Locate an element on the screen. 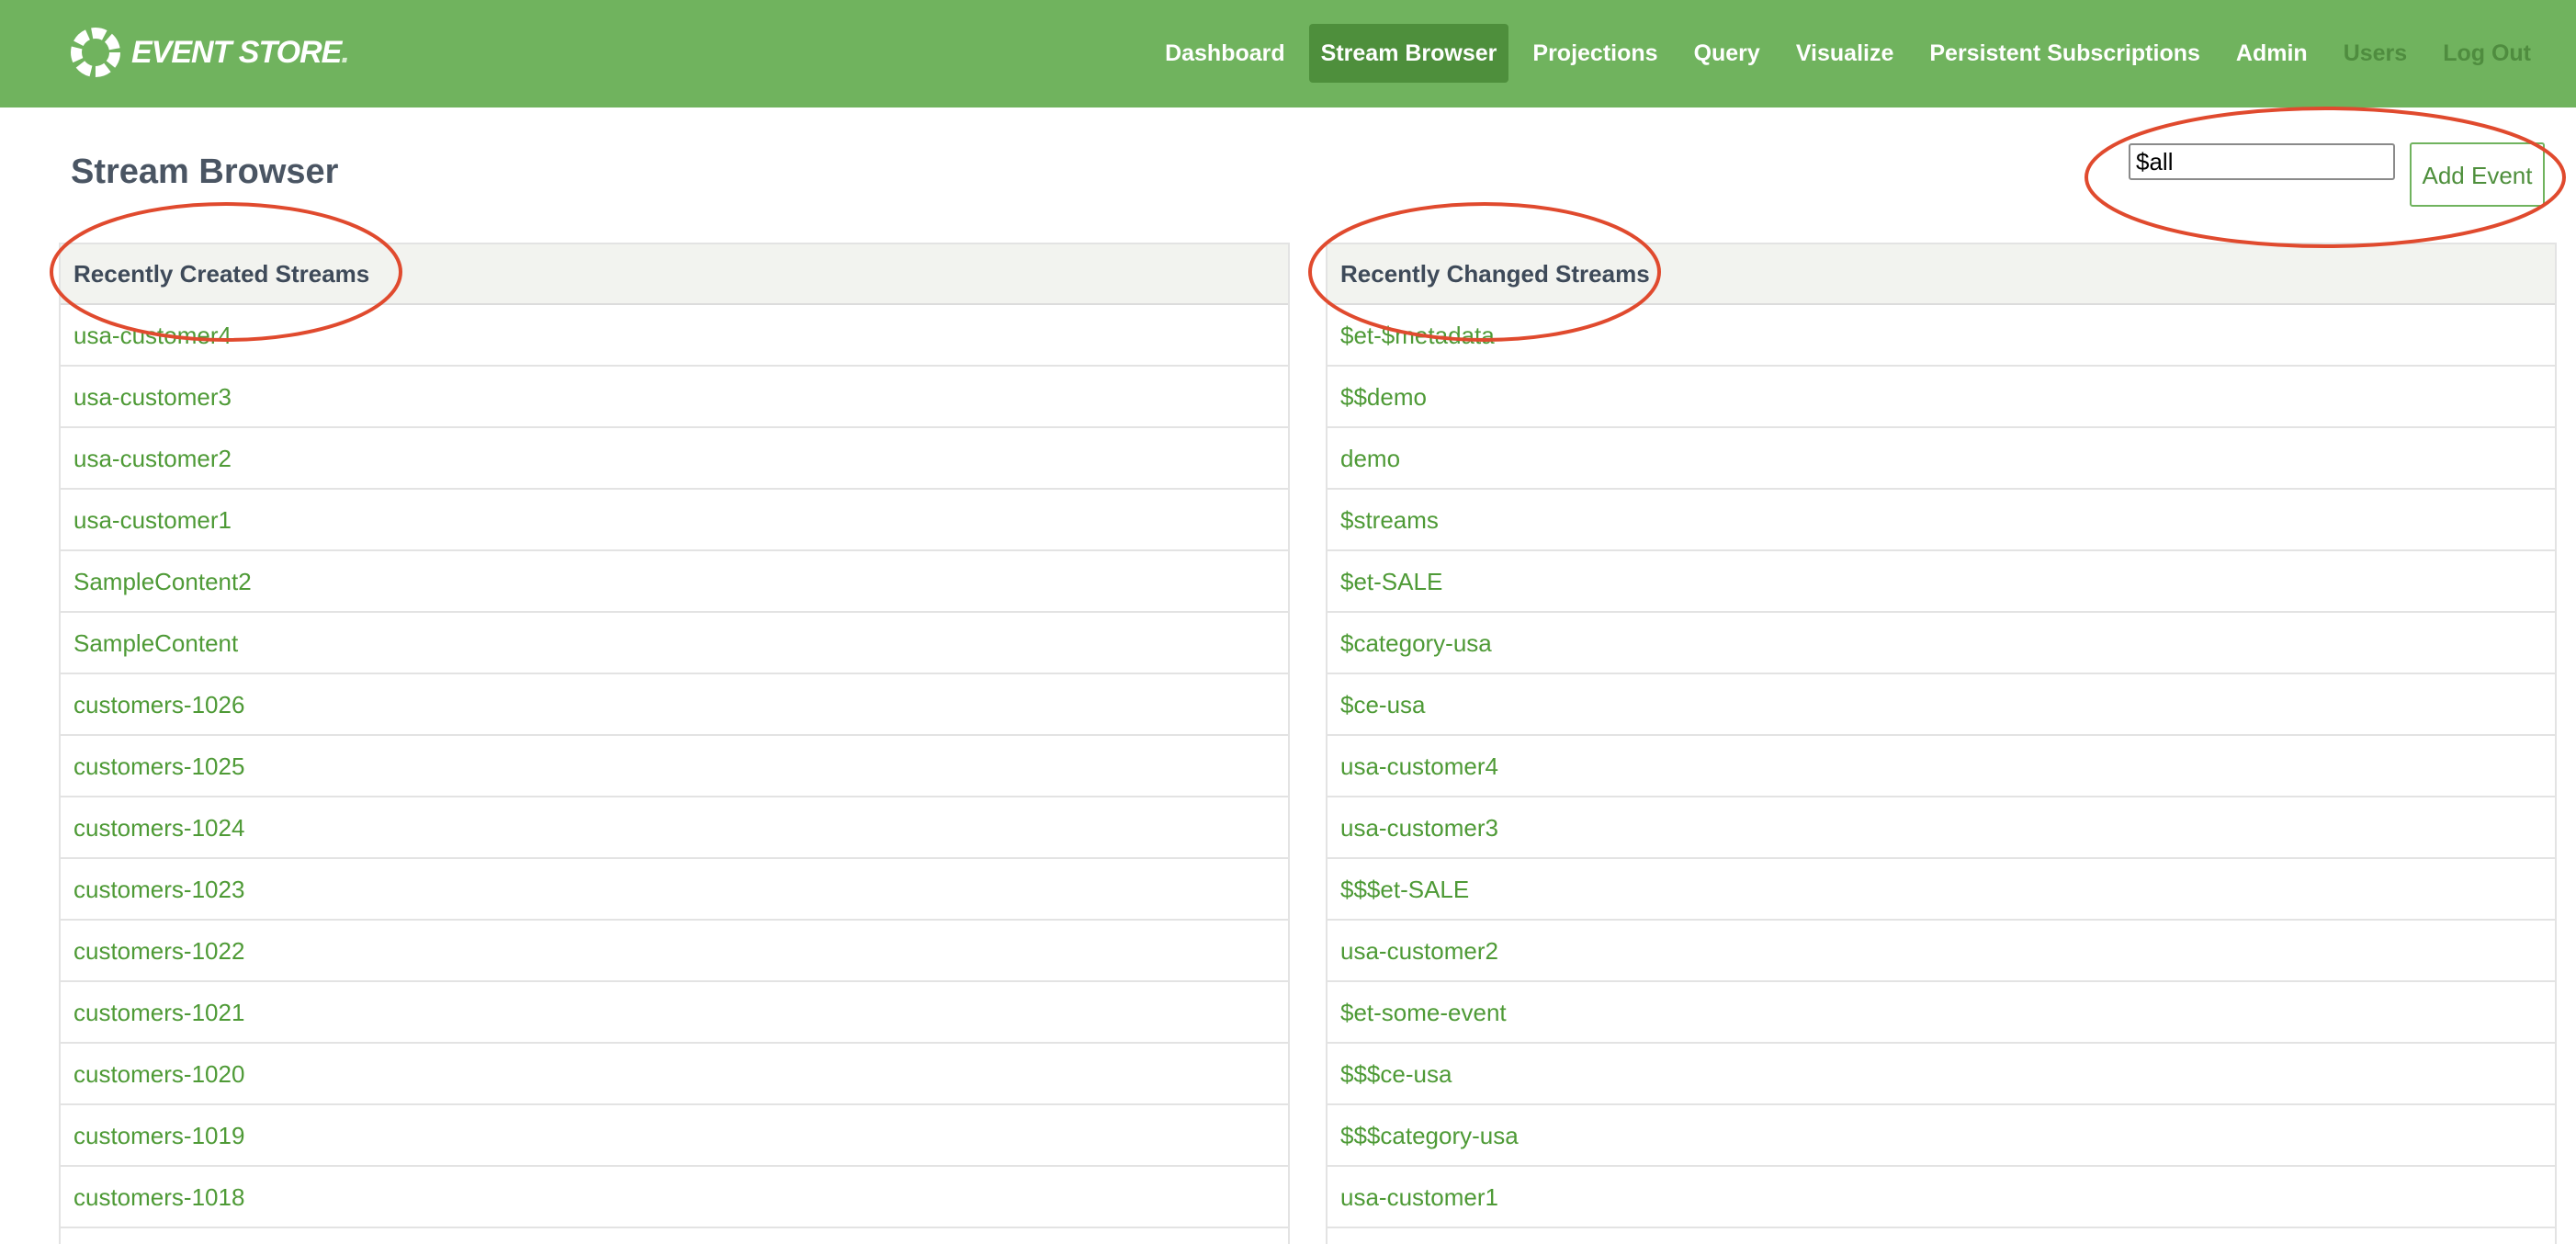 This screenshot has height=1244, width=2576. stream-row: customers-1024 is located at coordinates (674, 828).